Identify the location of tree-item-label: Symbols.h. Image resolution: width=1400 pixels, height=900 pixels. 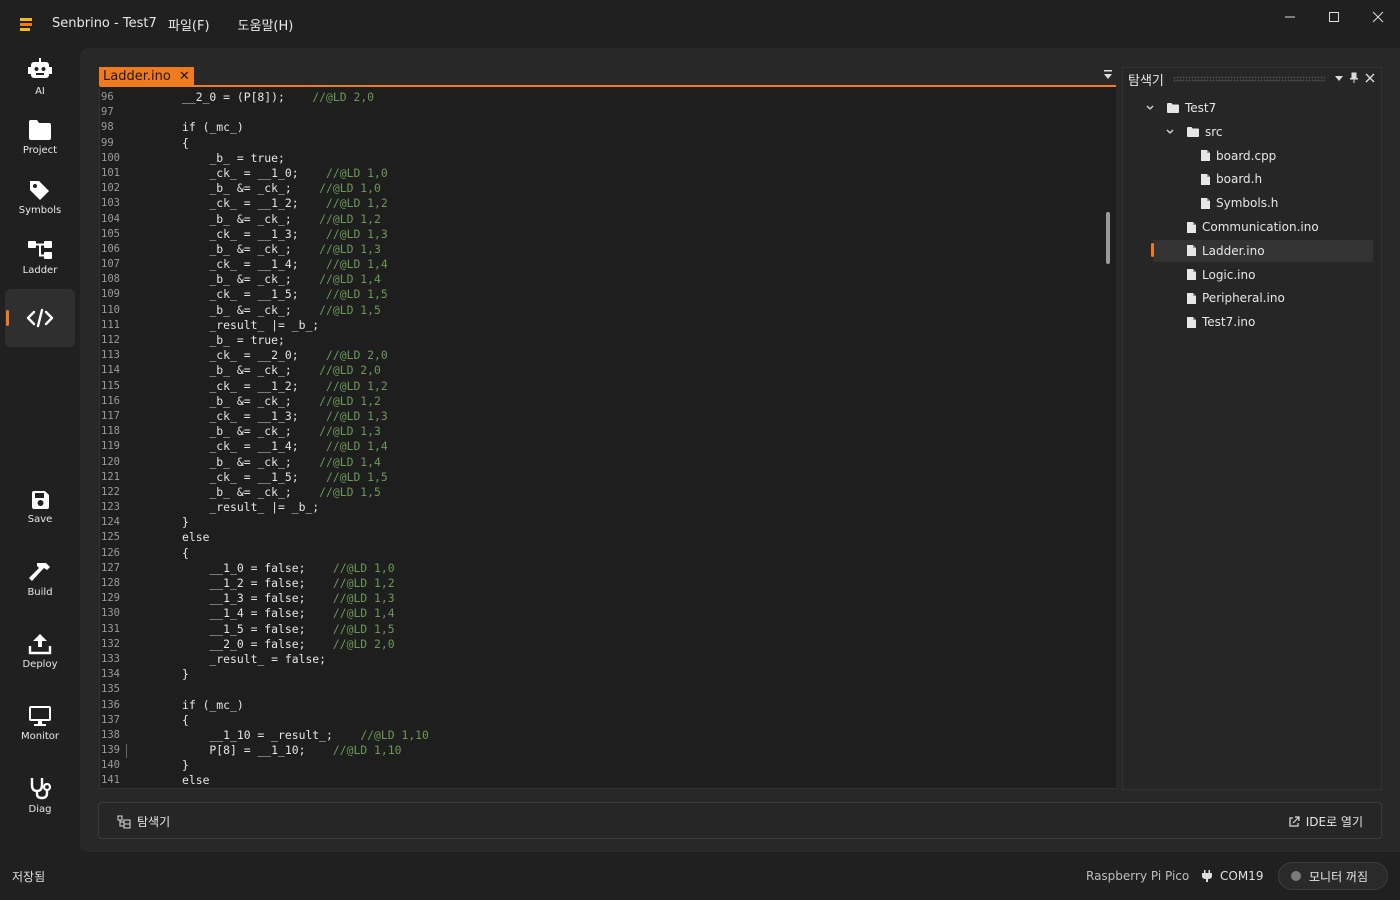
(1247, 203).